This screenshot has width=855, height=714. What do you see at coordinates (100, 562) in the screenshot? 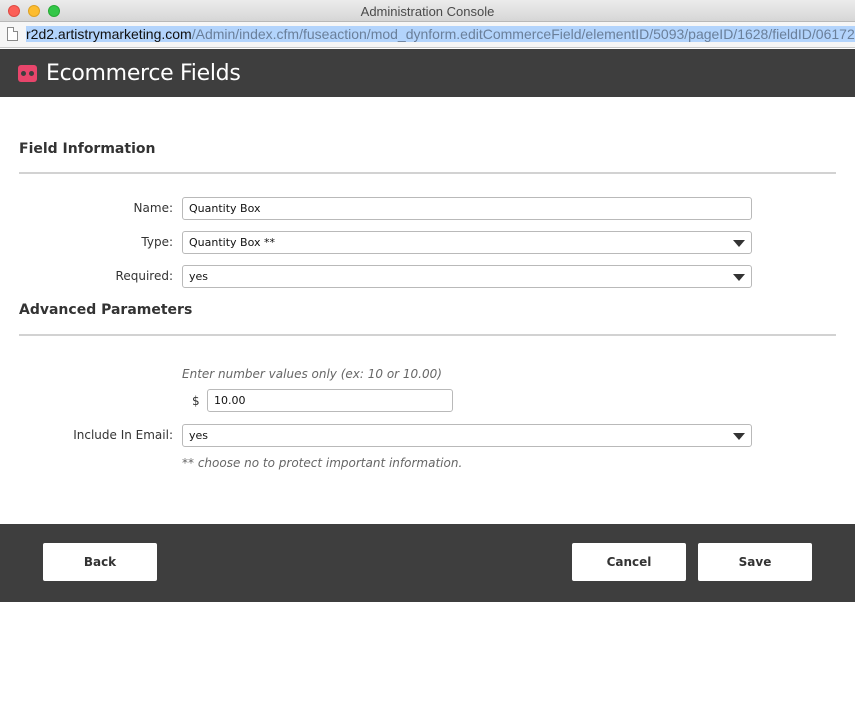
I see `back-button: Back` at bounding box center [100, 562].